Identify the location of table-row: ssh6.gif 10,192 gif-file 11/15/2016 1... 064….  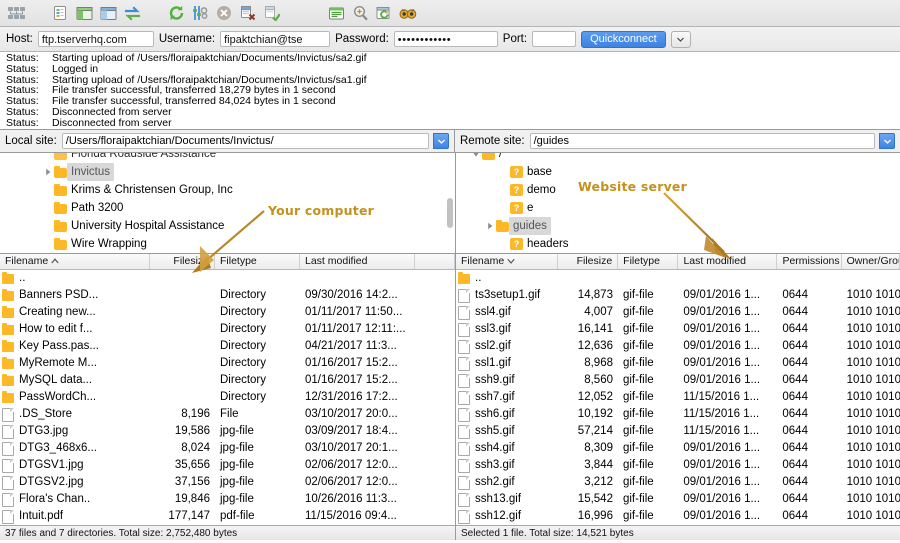
(678, 414).